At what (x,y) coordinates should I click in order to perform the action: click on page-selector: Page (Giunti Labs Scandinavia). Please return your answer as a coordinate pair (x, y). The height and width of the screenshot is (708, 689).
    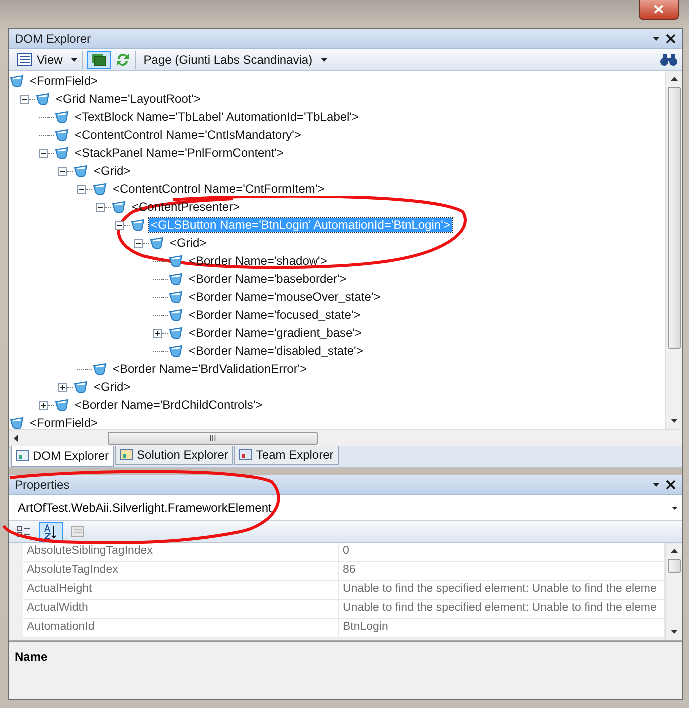
    Looking at the image, I should click on (228, 59).